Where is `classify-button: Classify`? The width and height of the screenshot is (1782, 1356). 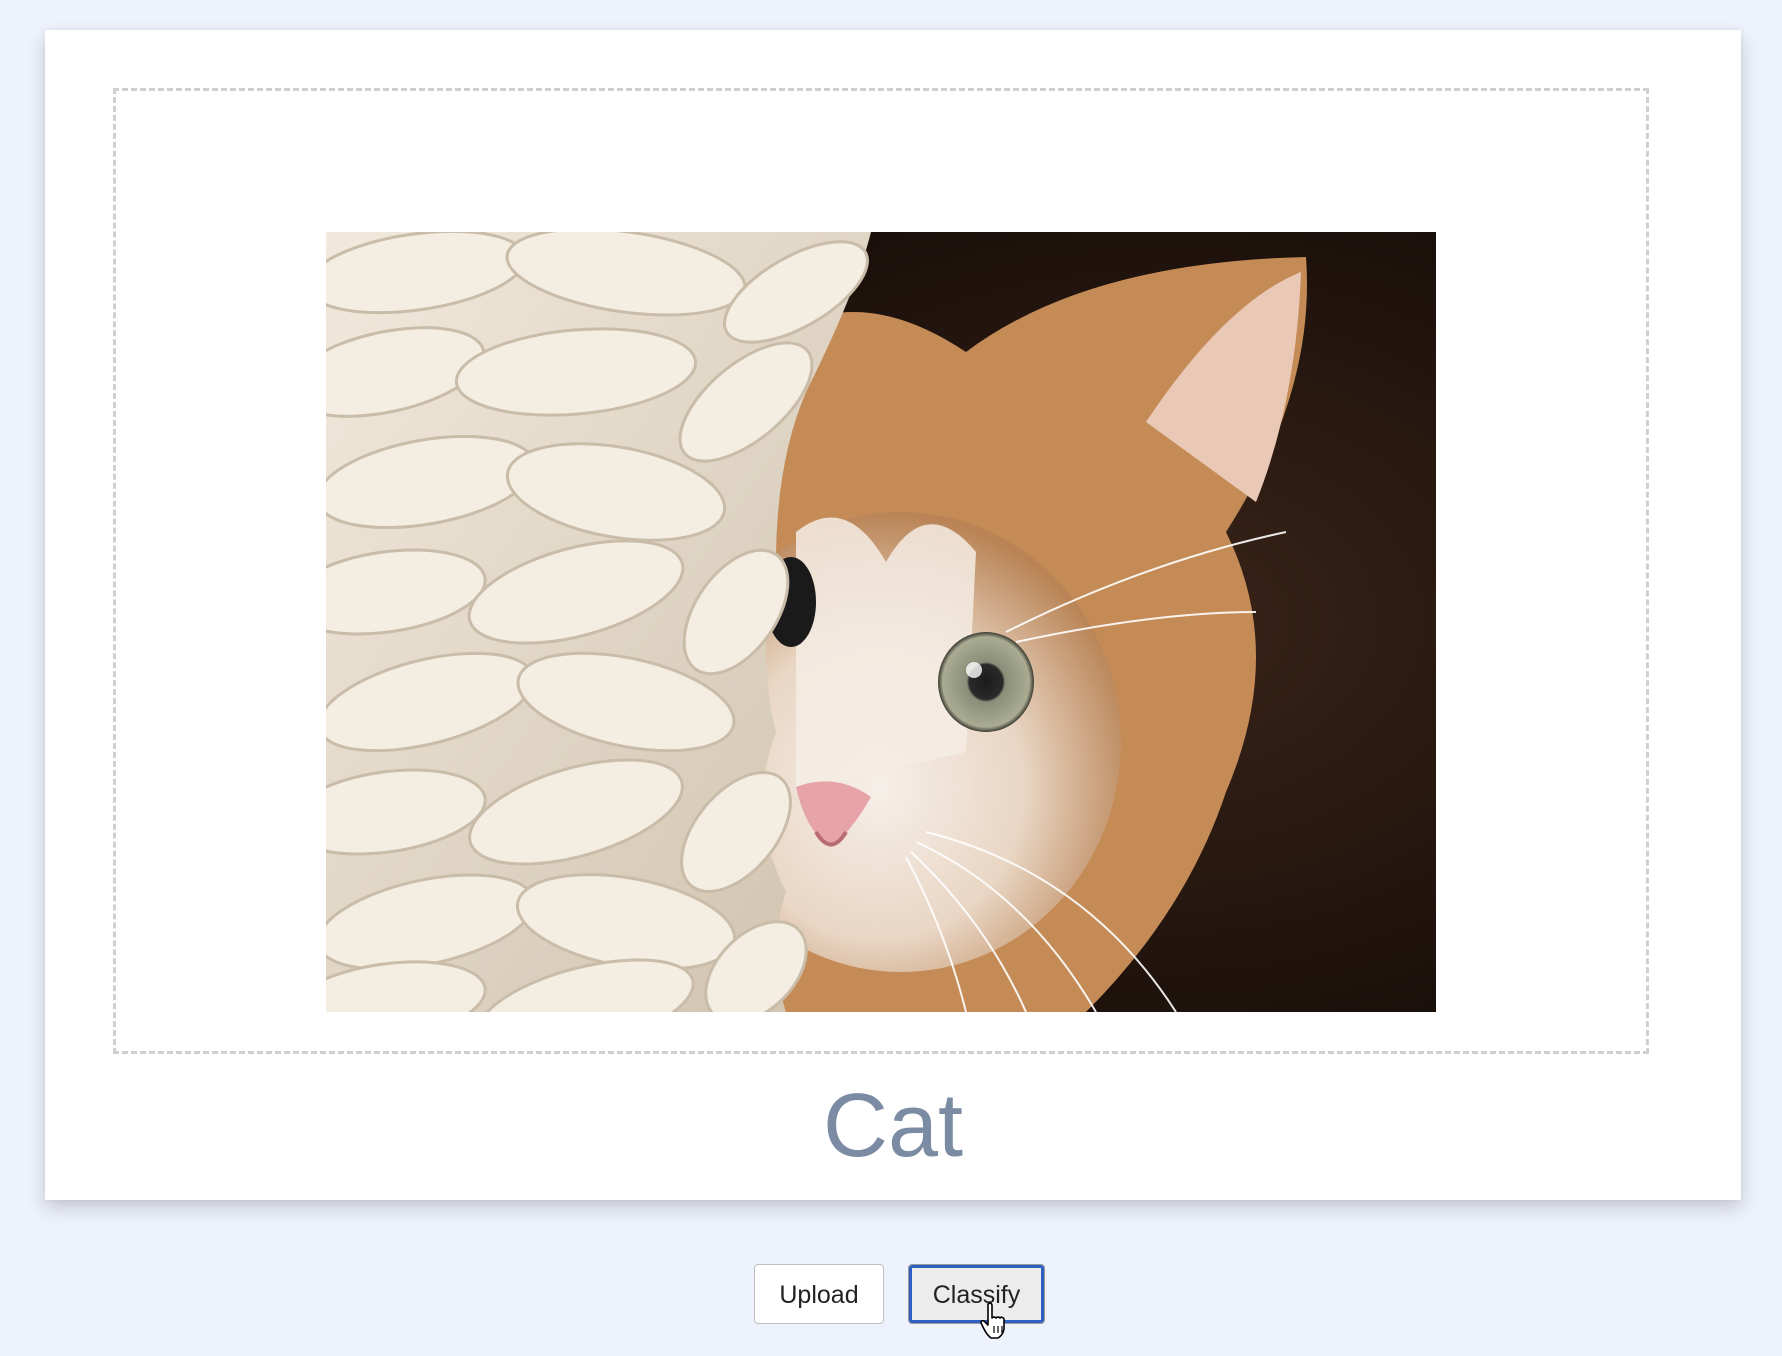
classify-button: Classify is located at coordinates (976, 1294).